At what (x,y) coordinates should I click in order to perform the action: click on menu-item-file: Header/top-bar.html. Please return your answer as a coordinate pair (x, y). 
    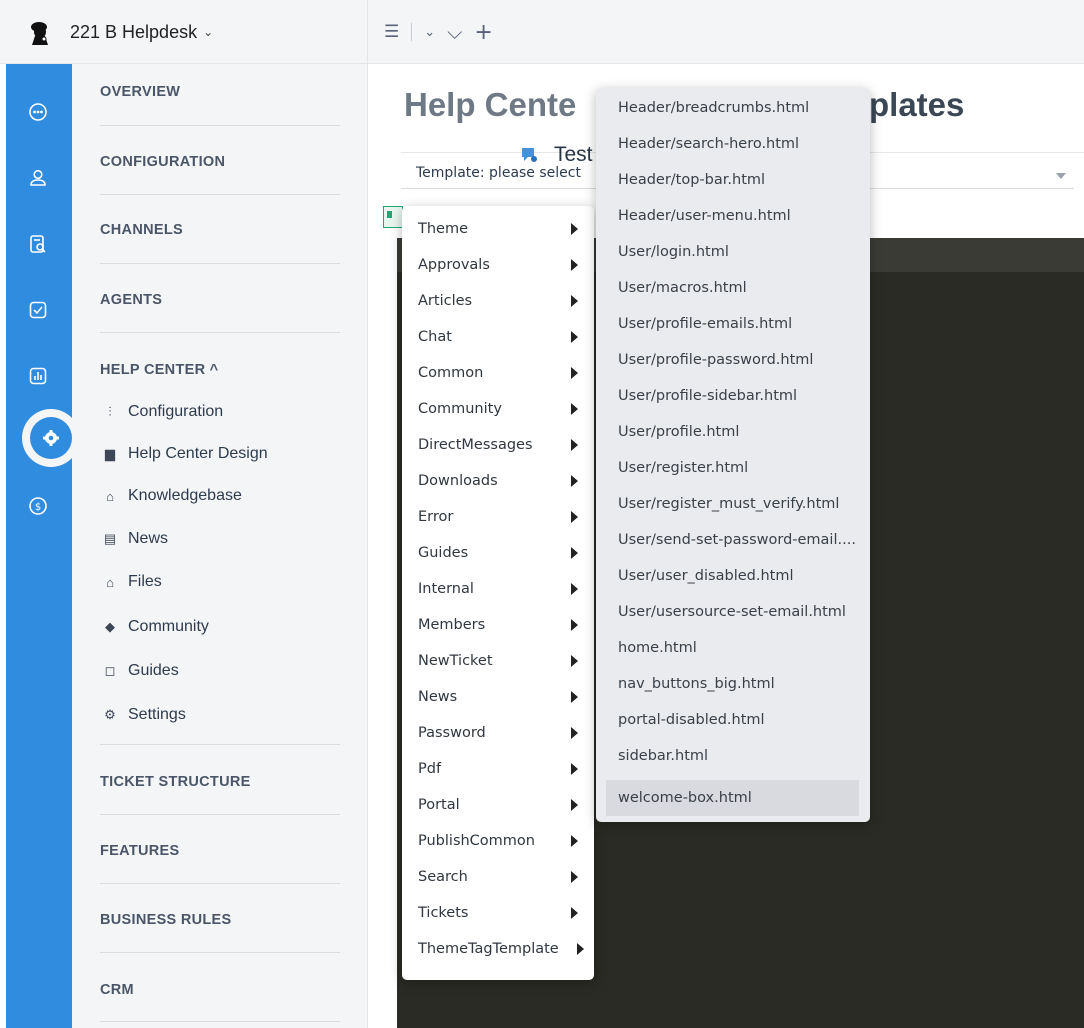
    Looking at the image, I should click on (732, 180).